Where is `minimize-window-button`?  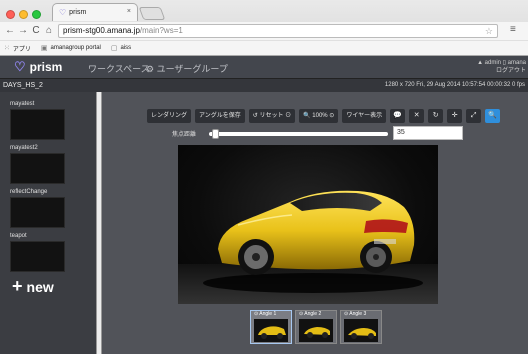 minimize-window-button is located at coordinates (23, 14).